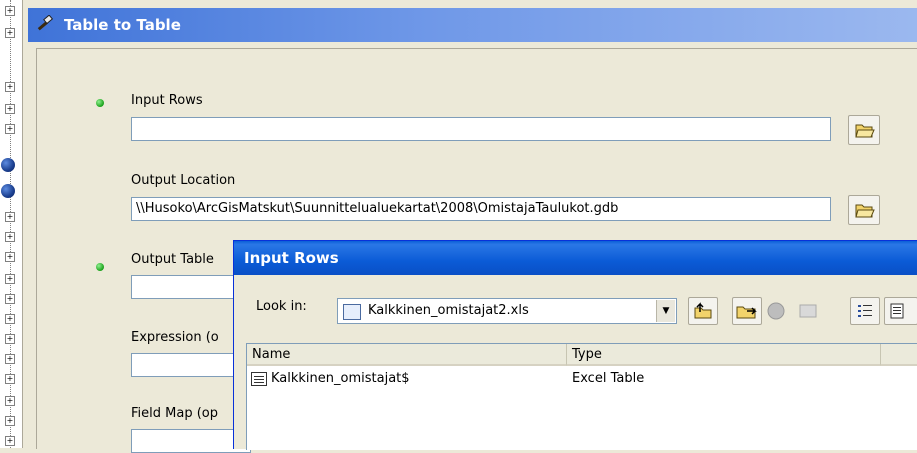 This screenshot has width=917, height=453. I want to click on browse-input-rows-button, so click(864, 130).